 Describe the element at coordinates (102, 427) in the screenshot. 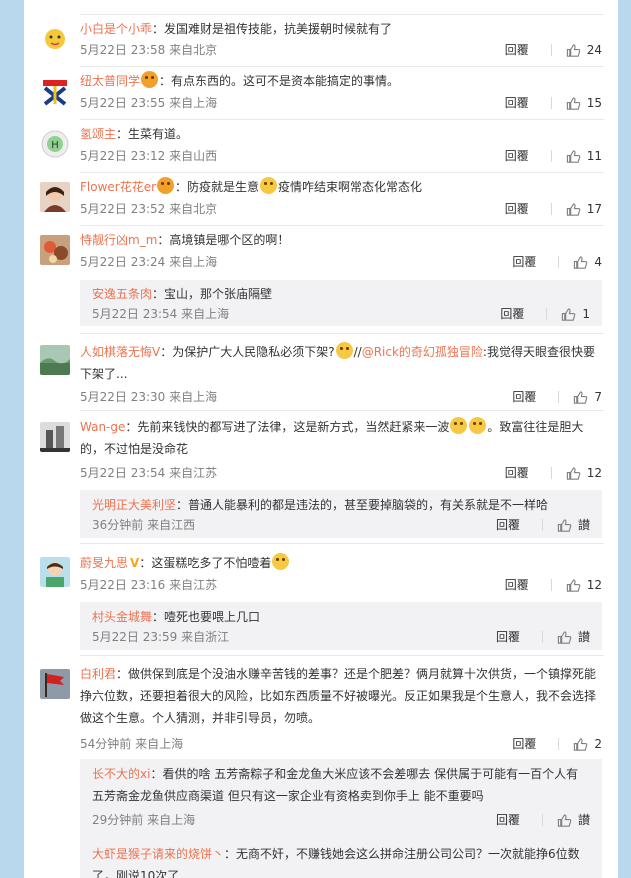

I see `comment-username: Wan-ge` at that location.